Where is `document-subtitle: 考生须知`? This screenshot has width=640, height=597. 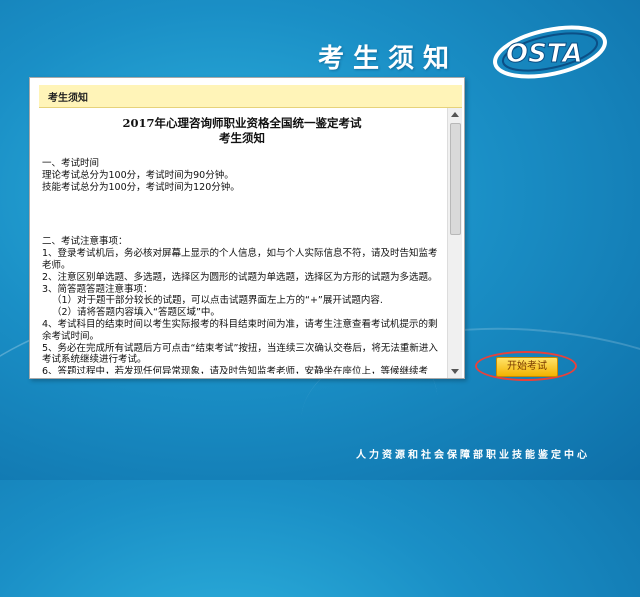 document-subtitle: 考生须知 is located at coordinates (242, 138).